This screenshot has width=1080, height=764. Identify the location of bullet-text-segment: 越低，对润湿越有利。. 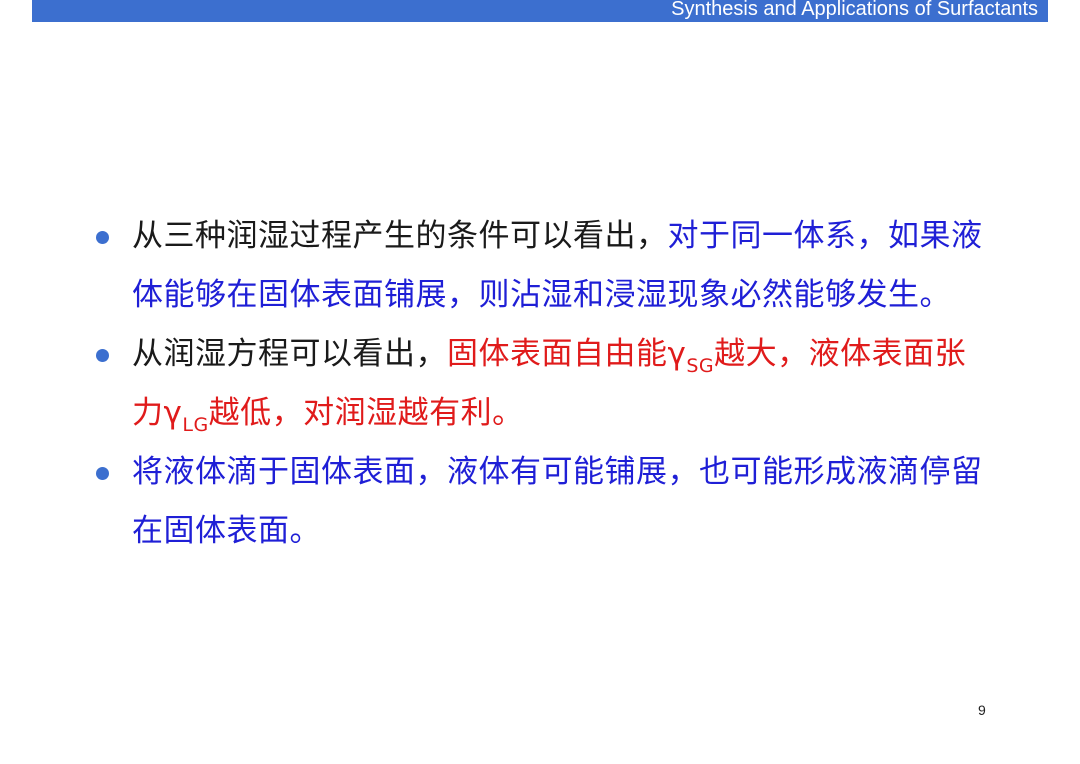
(366, 413).